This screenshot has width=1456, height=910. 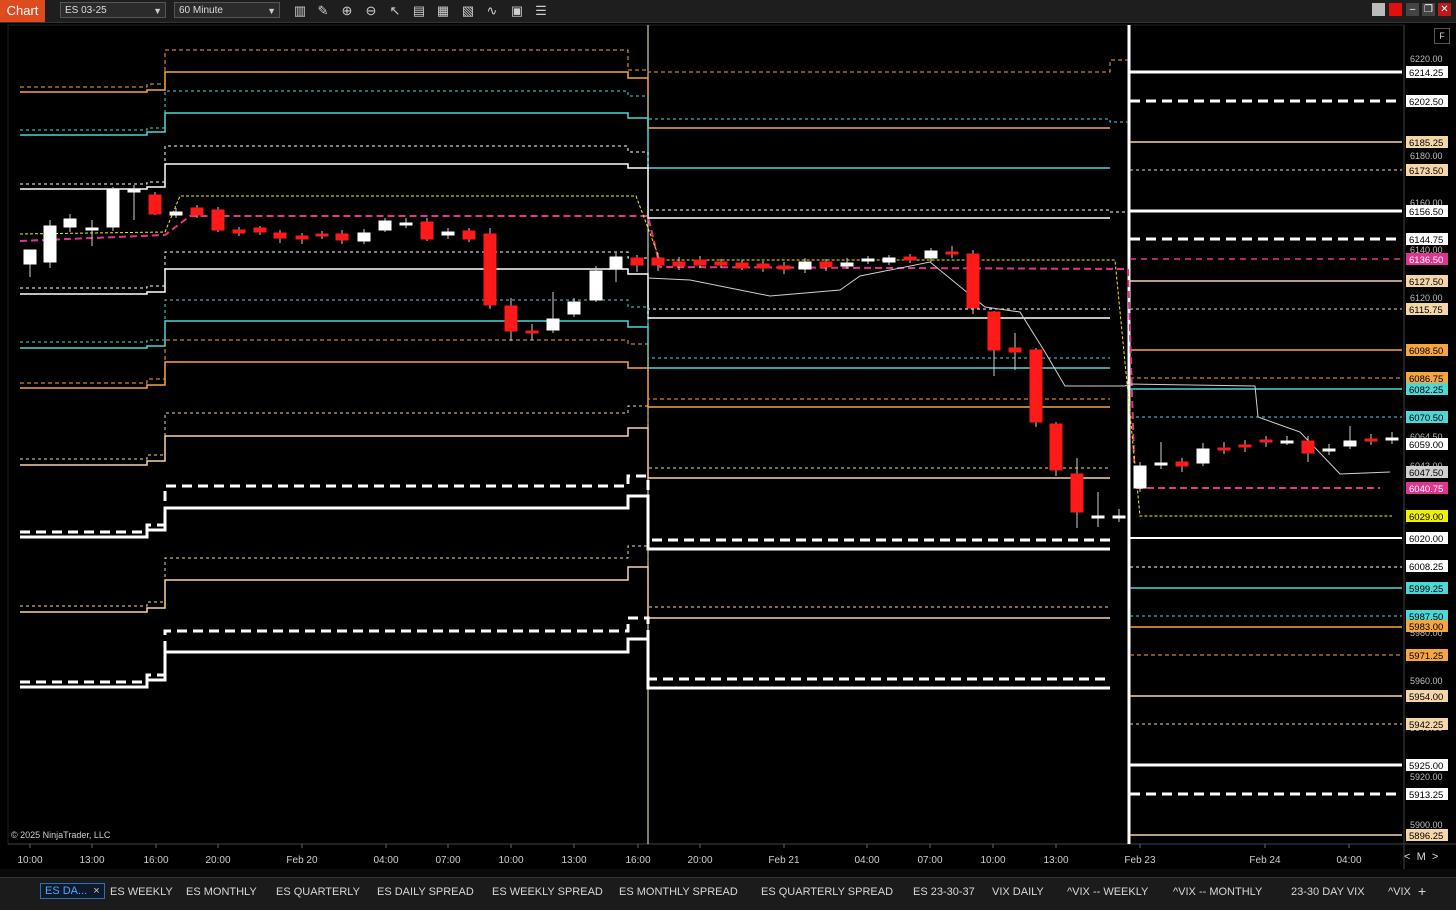 I want to click on time-tick-label: Feb 24, so click(x=1265, y=860).